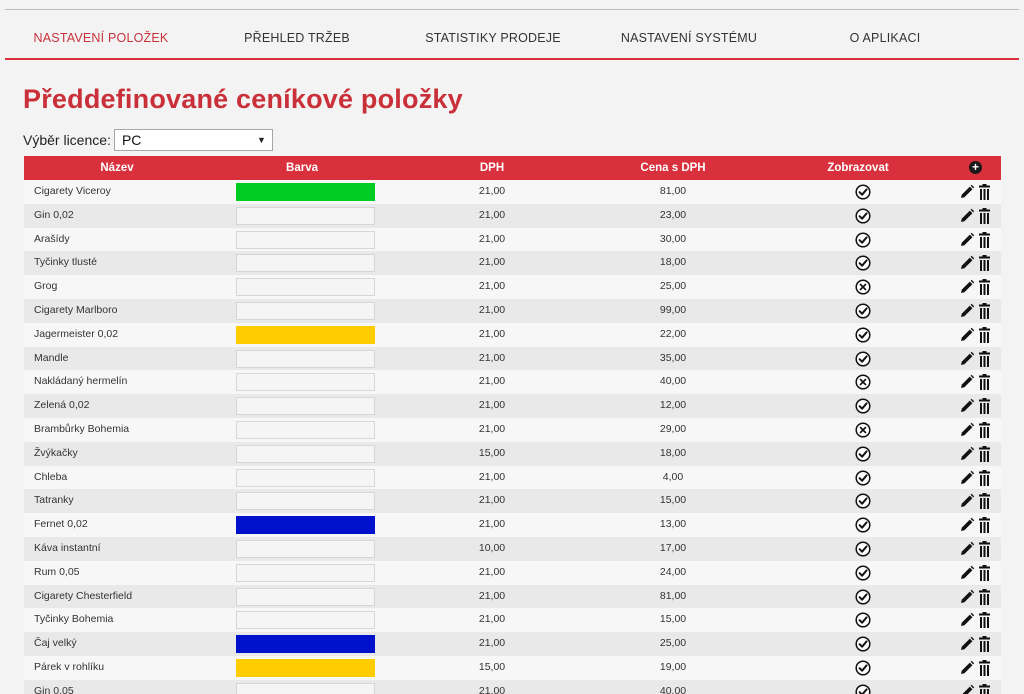  Describe the element at coordinates (193, 139) in the screenshot. I see `license-select: PC ▼` at that location.